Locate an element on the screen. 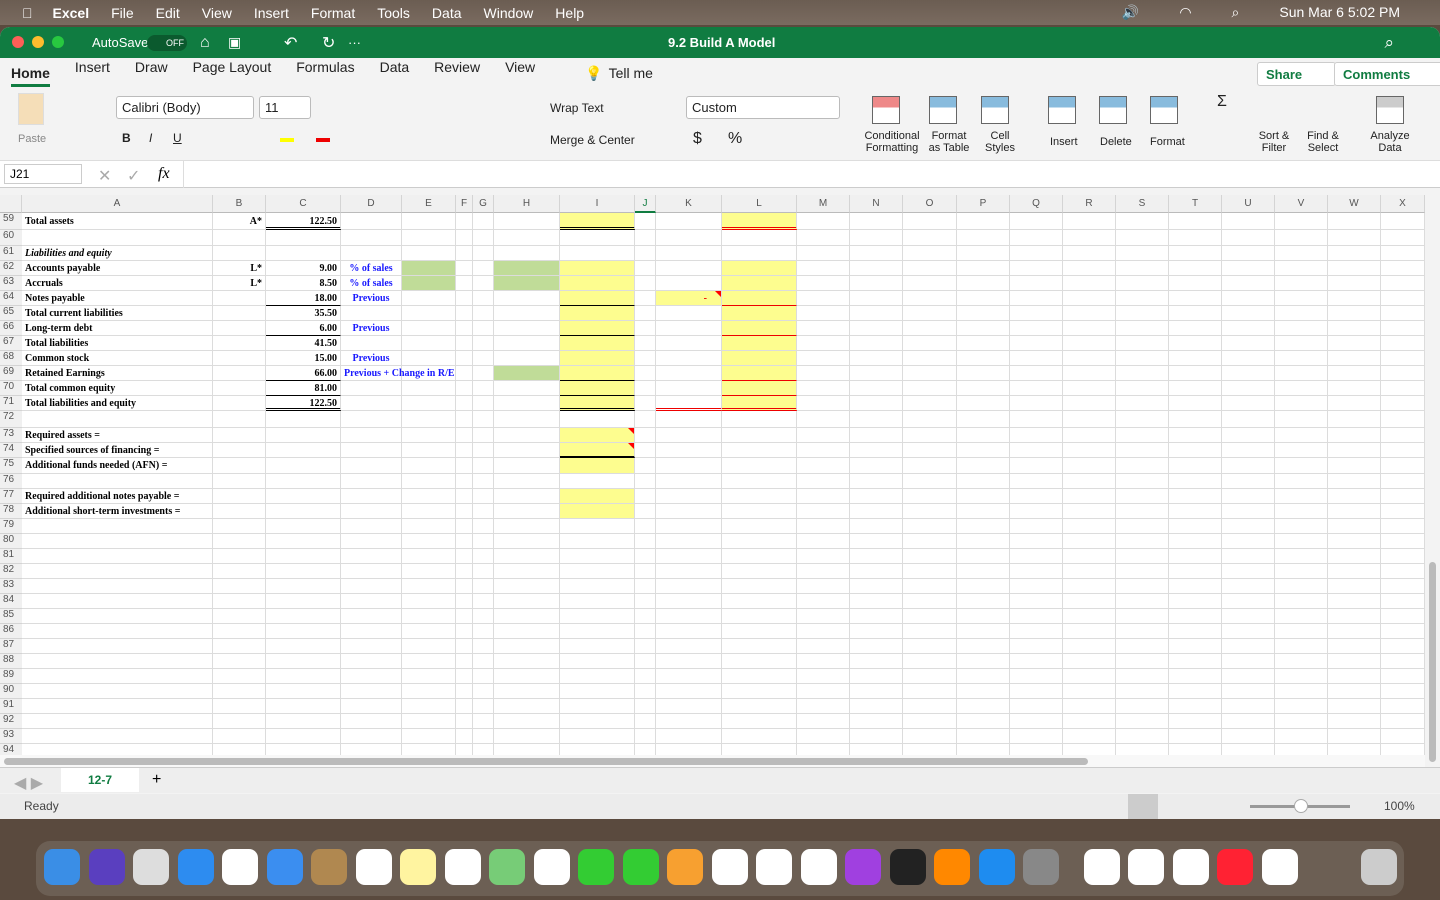 This screenshot has height=900, width=1440. cell-U82 is located at coordinates (1248, 571).